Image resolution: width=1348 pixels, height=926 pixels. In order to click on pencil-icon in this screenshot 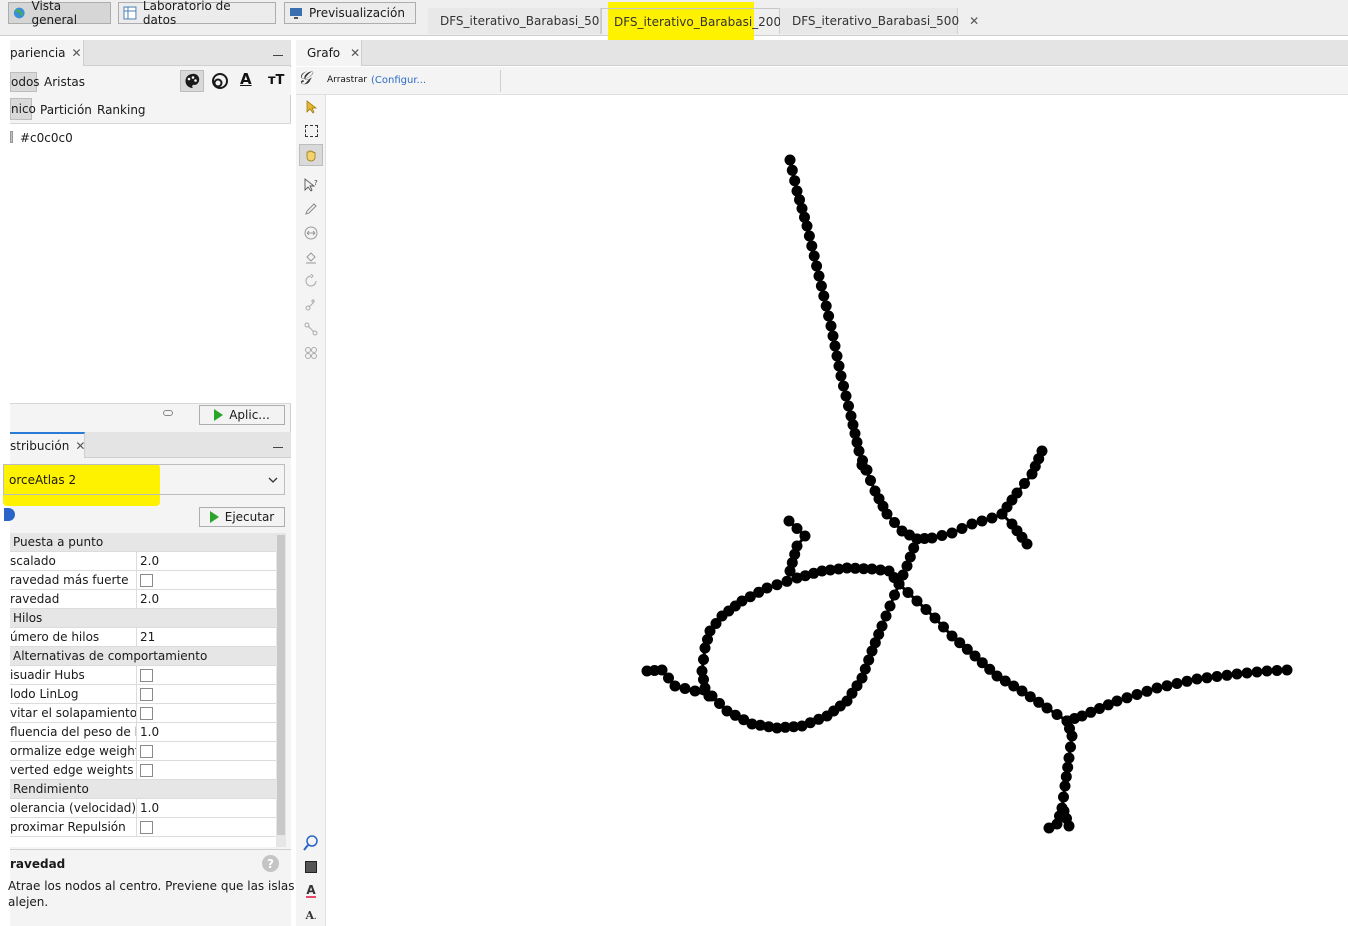, I will do `click(311, 209)`.